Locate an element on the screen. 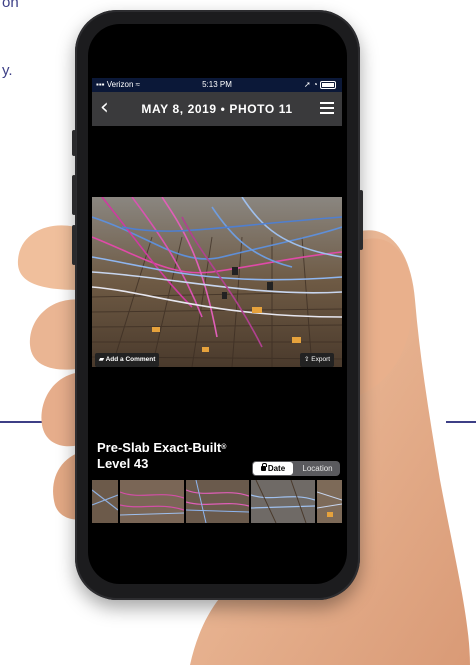 This screenshot has width=476, height=665. phone-side-button is located at coordinates (74, 143).